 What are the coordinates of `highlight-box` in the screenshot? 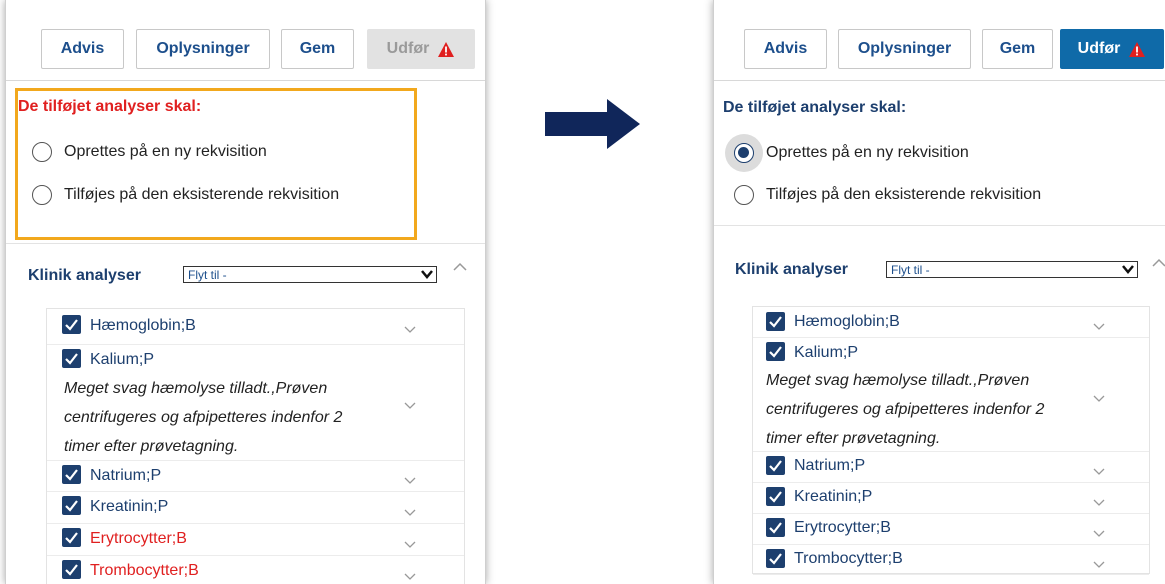 It's located at (216, 164).